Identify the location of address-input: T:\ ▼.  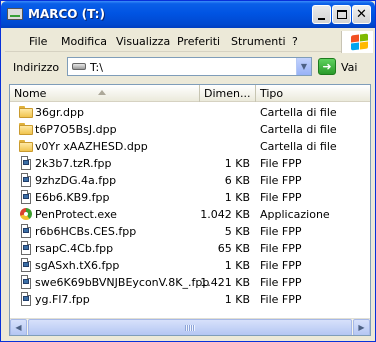
(189, 66).